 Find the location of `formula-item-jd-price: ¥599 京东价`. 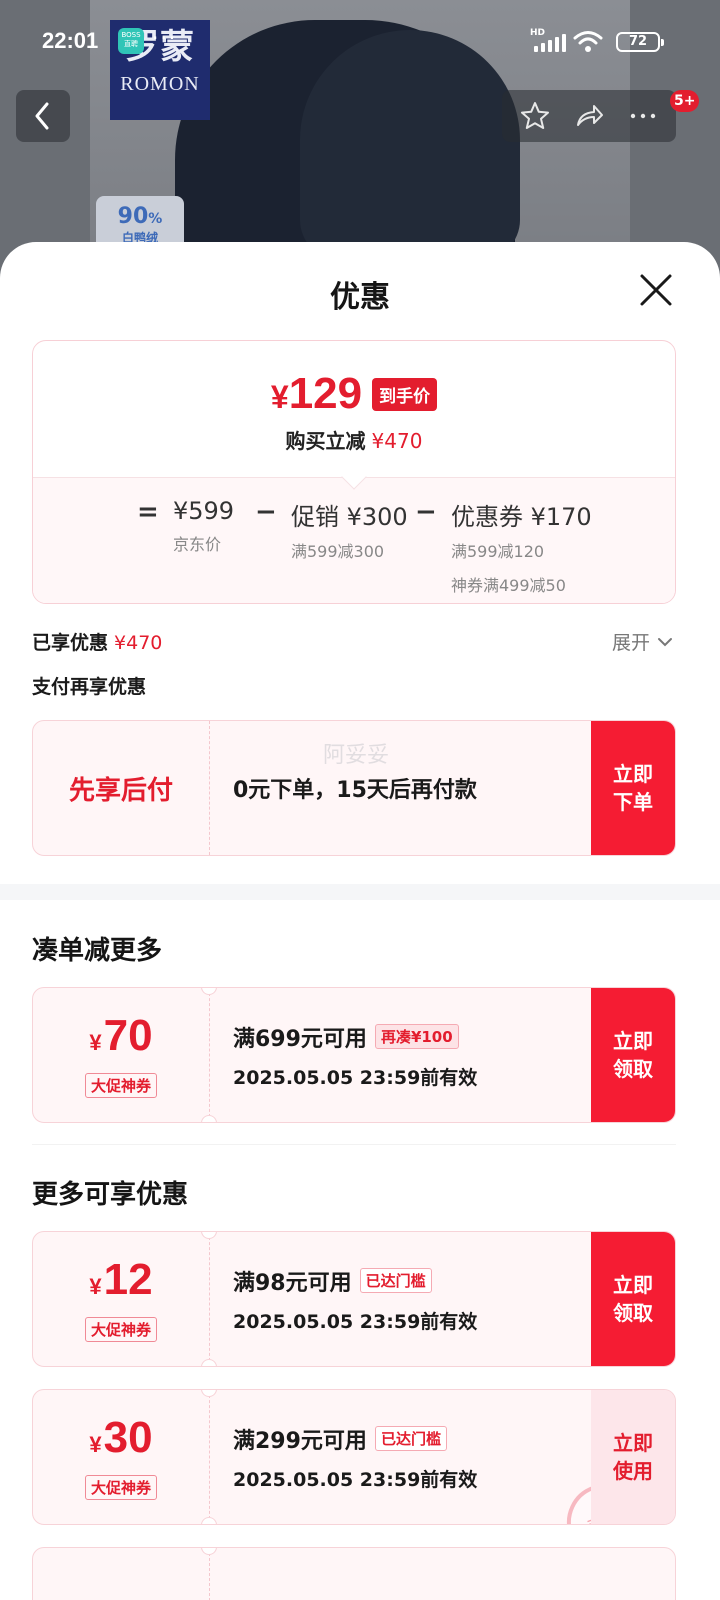

formula-item-jd-price: ¥599 京东价 is located at coordinates (204, 525).